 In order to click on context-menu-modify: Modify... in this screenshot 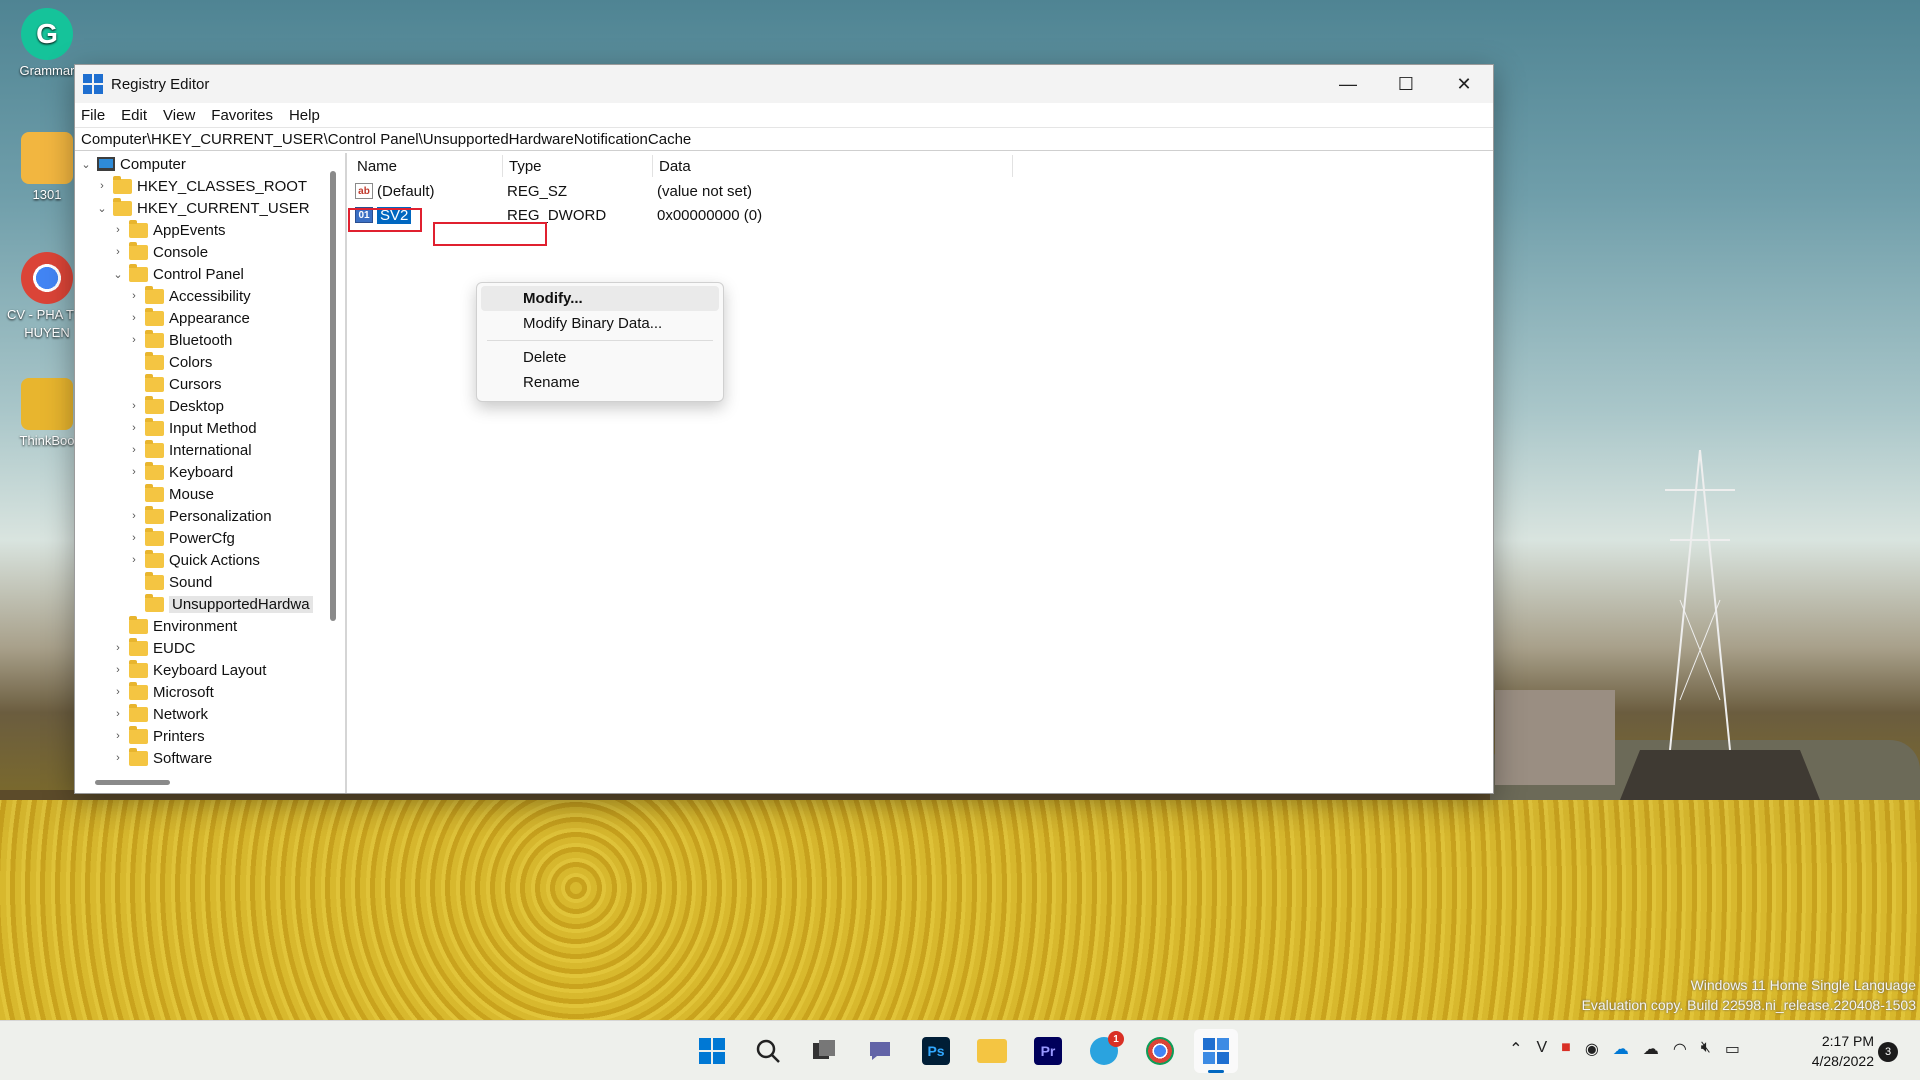, I will do `click(600, 298)`.